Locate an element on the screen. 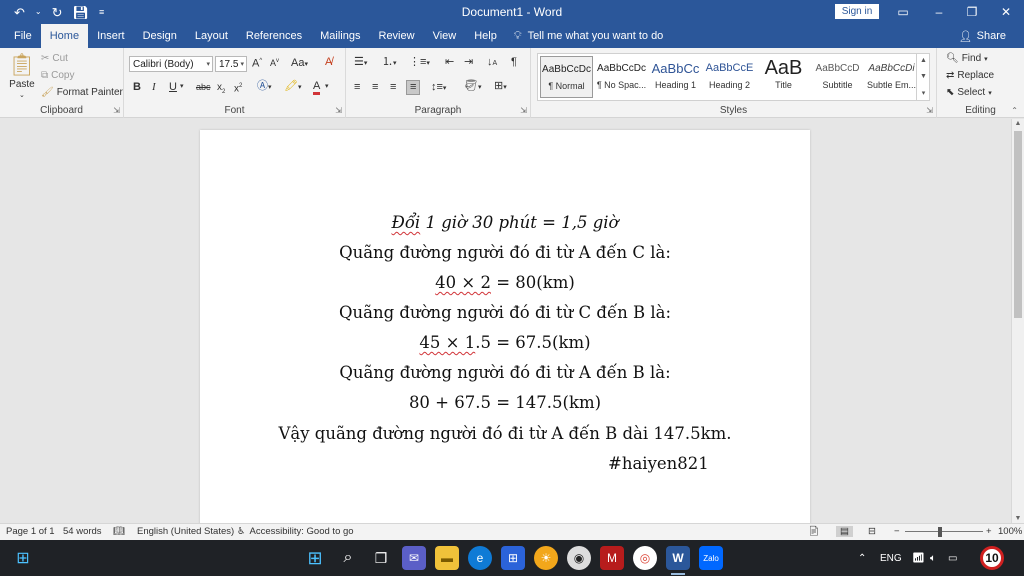  style-title: AaB Title is located at coordinates (783, 77).